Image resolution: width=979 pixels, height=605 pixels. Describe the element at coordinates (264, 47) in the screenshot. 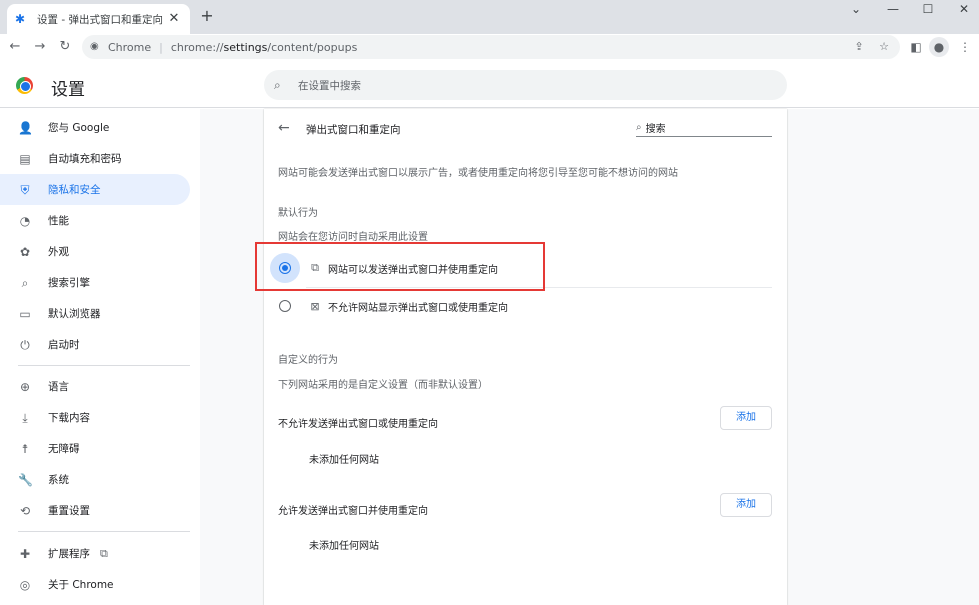

I see `url-text: chrome://settings/content/popups` at that location.